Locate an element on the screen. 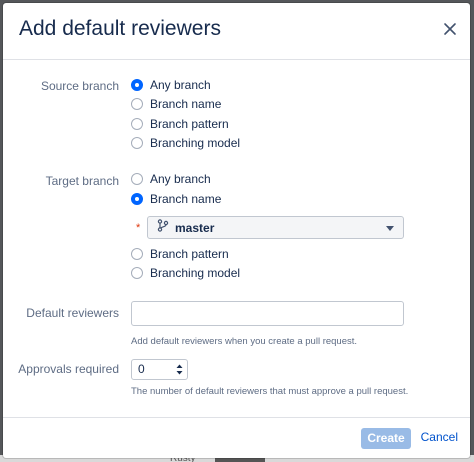  target-radio-branch-pattern: Branch pattern is located at coordinates (180, 254).